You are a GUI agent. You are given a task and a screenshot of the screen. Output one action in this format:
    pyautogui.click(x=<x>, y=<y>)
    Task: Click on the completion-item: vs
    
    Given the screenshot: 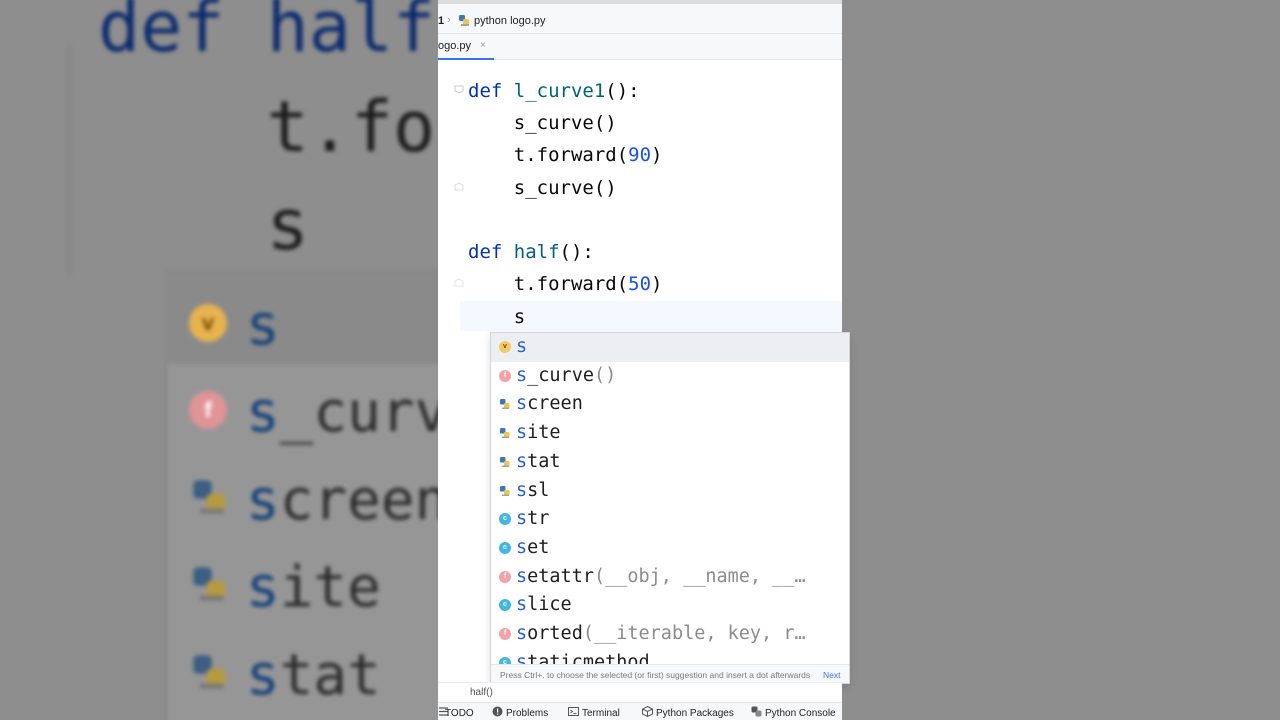 What is the action you would take?
    pyautogui.click(x=670, y=347)
    